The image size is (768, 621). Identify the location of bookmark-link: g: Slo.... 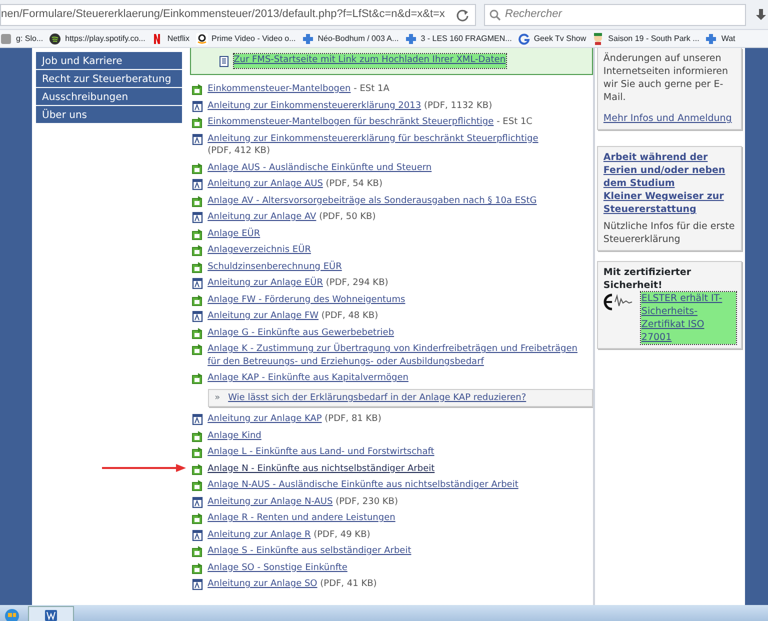
(22, 38).